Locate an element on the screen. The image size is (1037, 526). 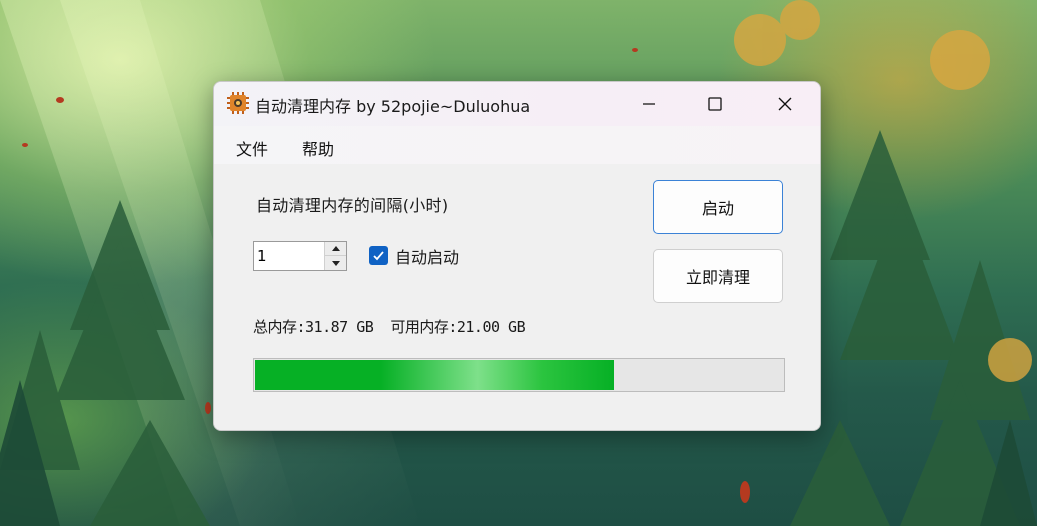
maximize-button is located at coordinates (715, 104).